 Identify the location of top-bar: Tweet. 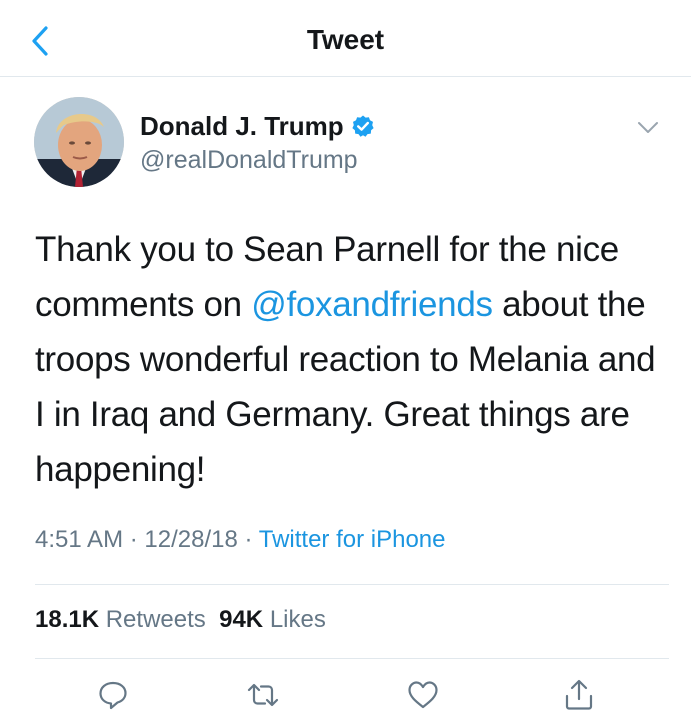
(345, 38).